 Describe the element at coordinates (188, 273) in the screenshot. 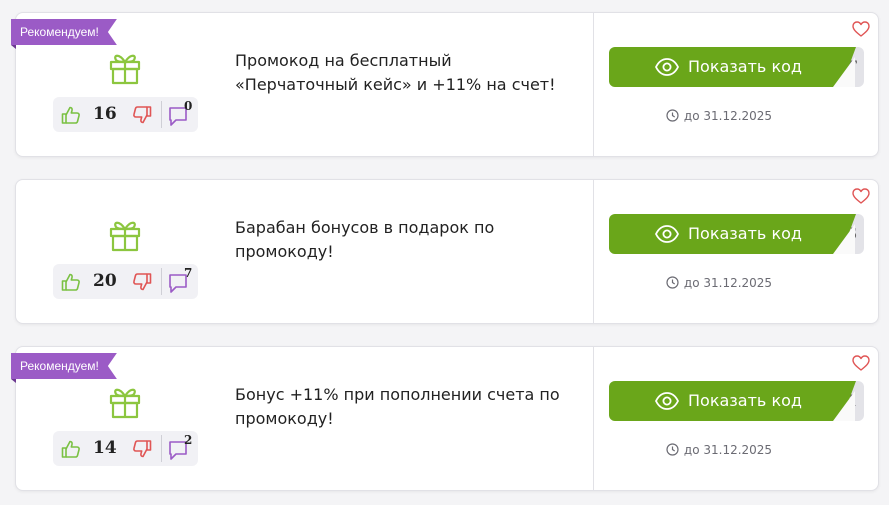

I see `comment-count: 7` at that location.